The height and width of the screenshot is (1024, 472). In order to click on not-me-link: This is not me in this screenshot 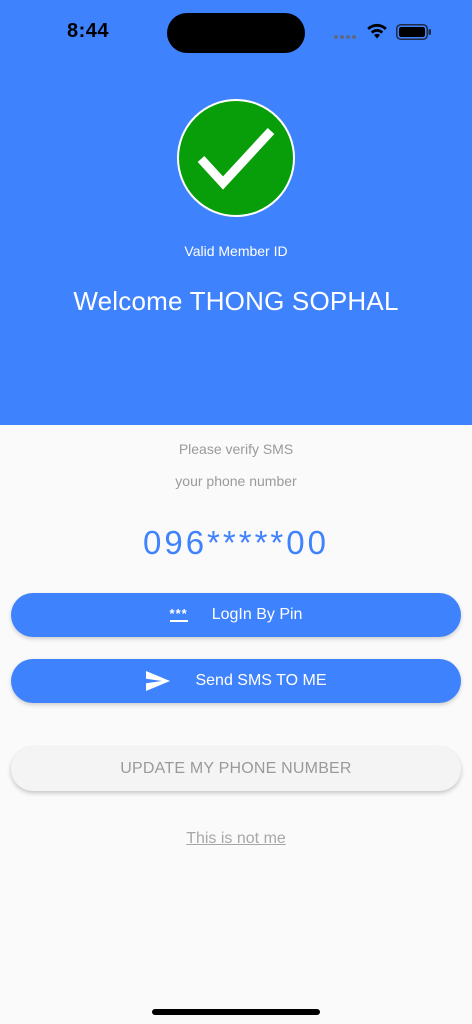, I will do `click(236, 839)`.